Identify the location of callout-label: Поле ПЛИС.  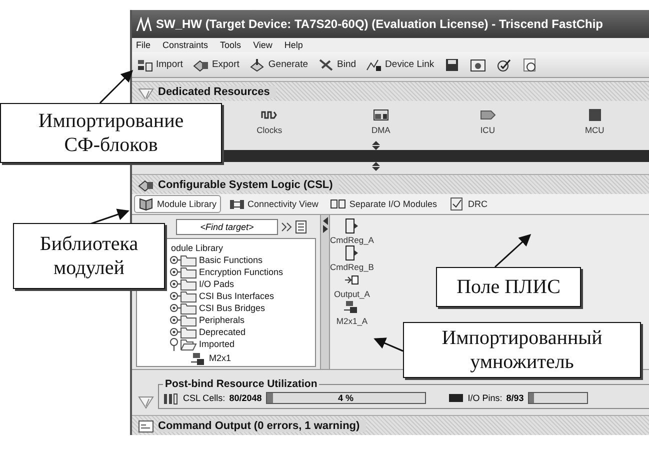
(508, 287).